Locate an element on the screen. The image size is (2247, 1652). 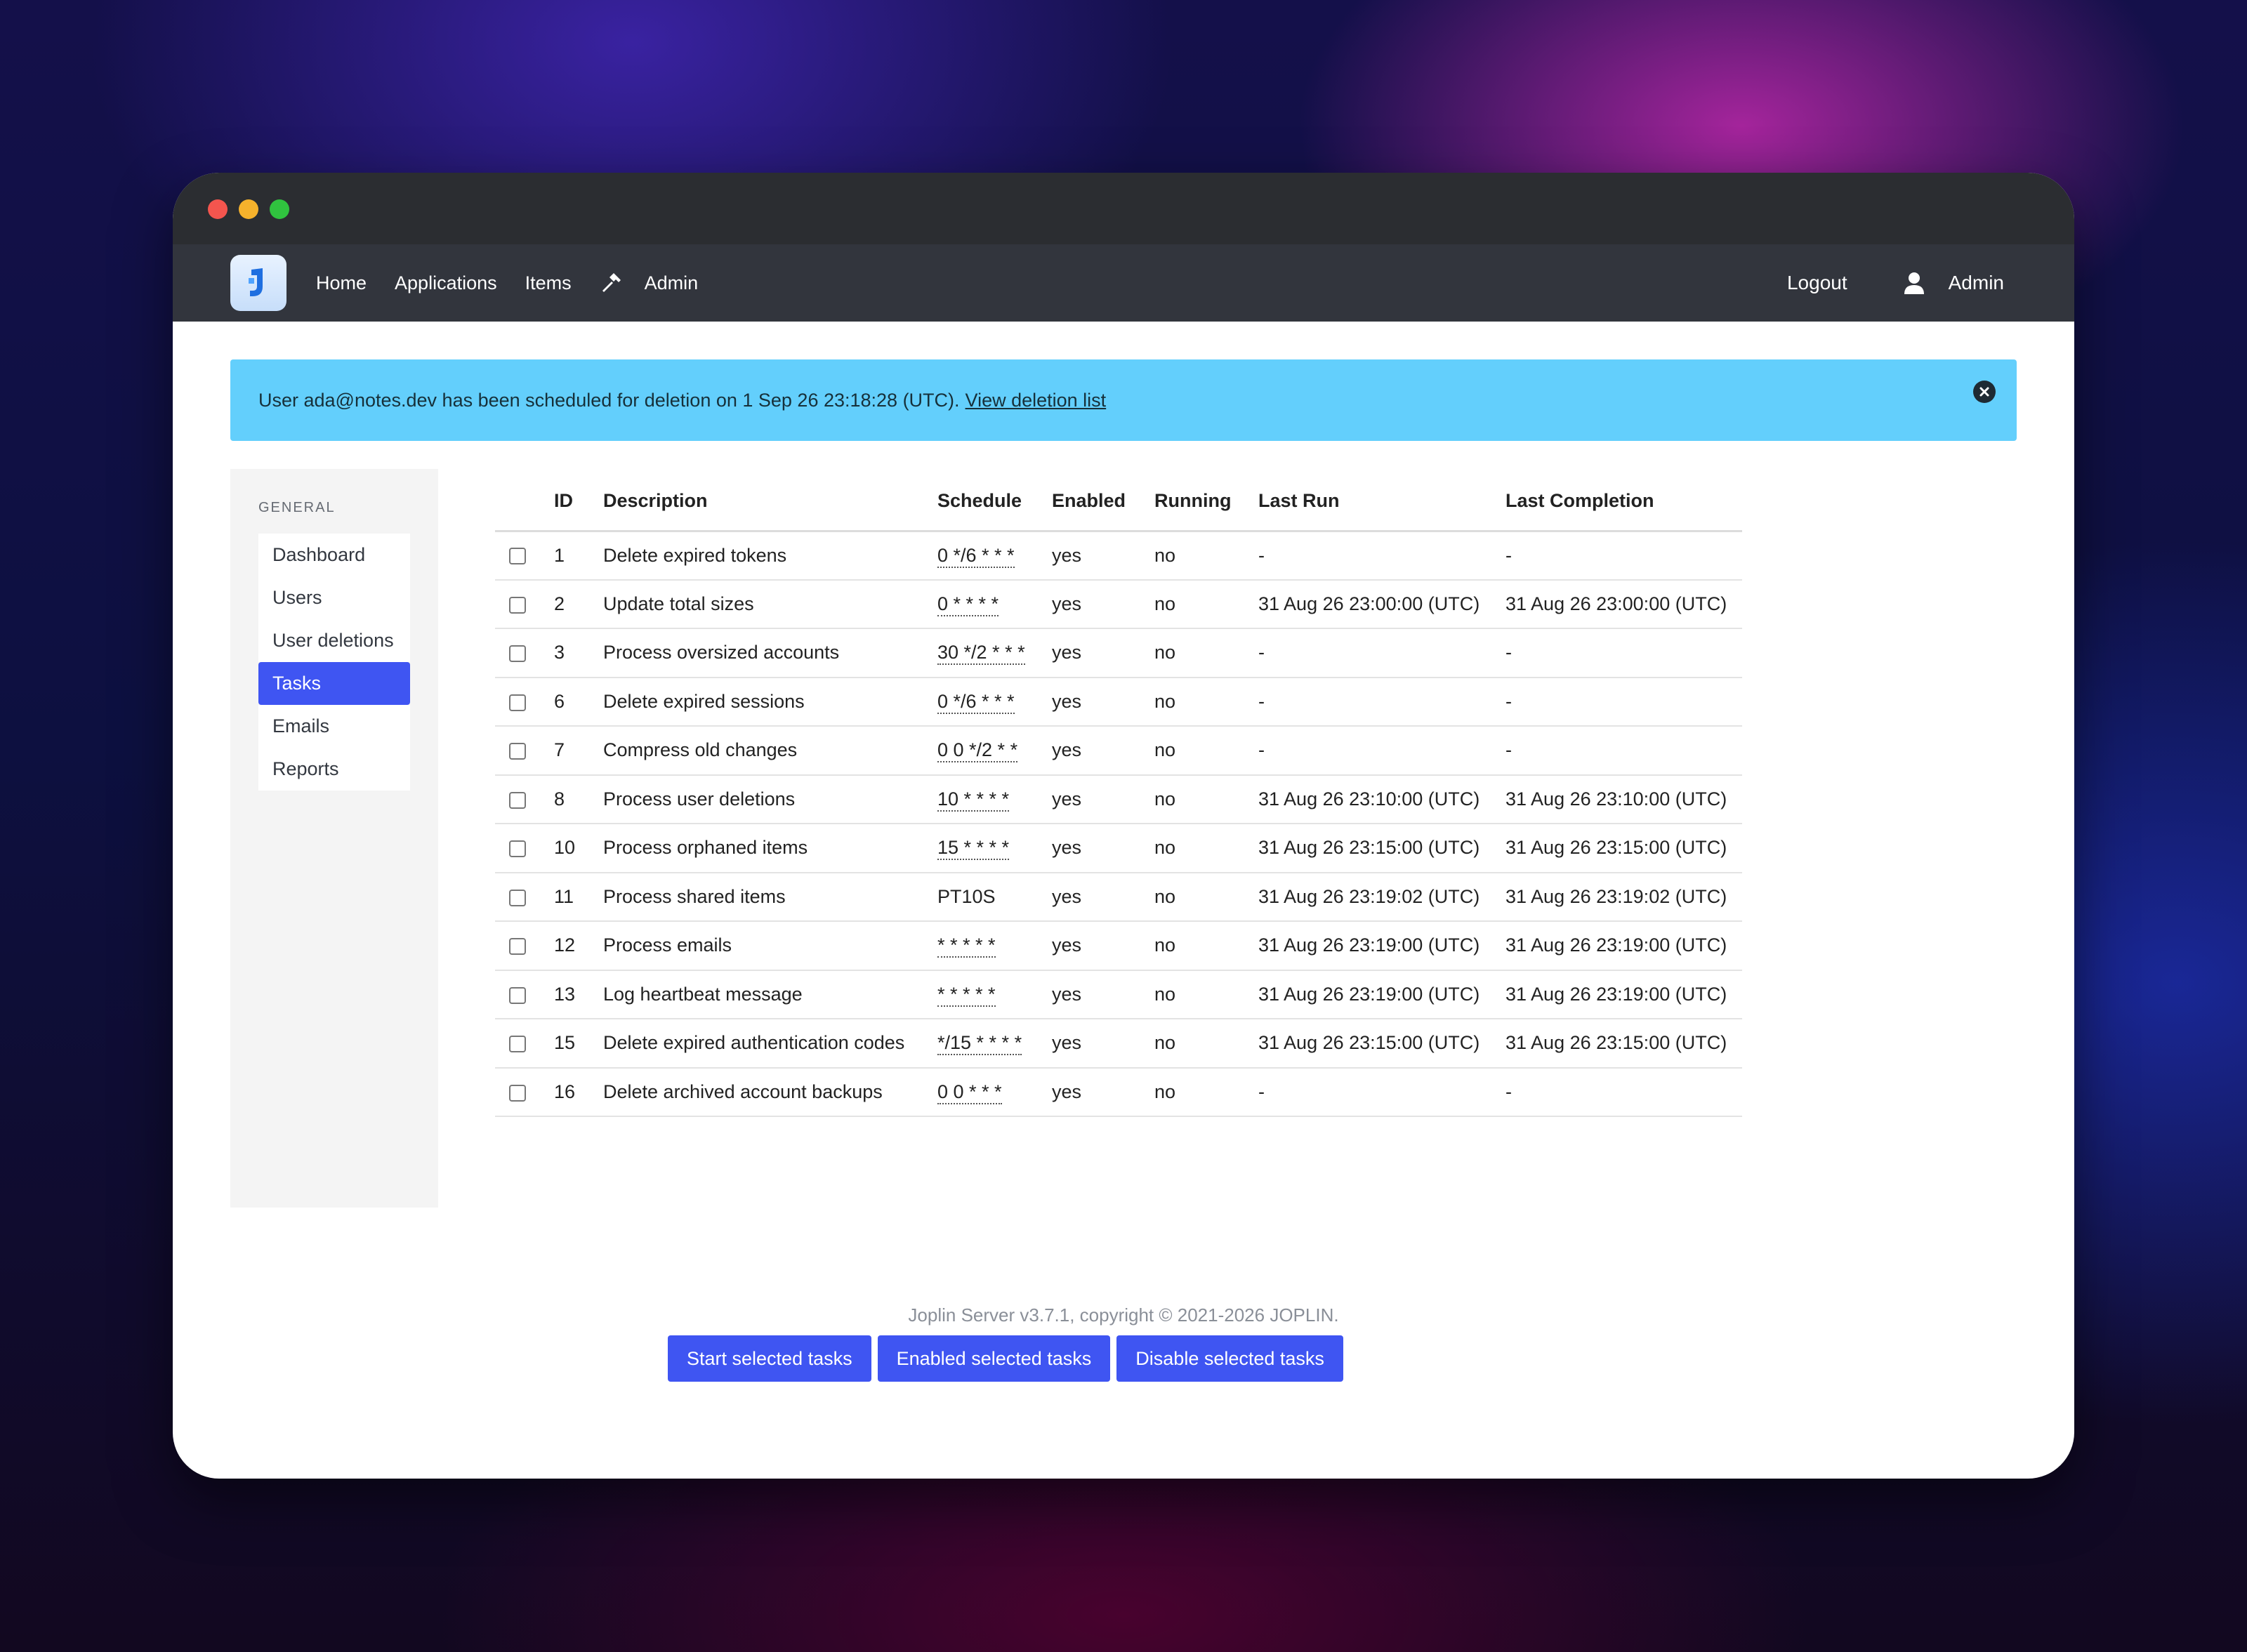
header-running: Running is located at coordinates (1206, 502).